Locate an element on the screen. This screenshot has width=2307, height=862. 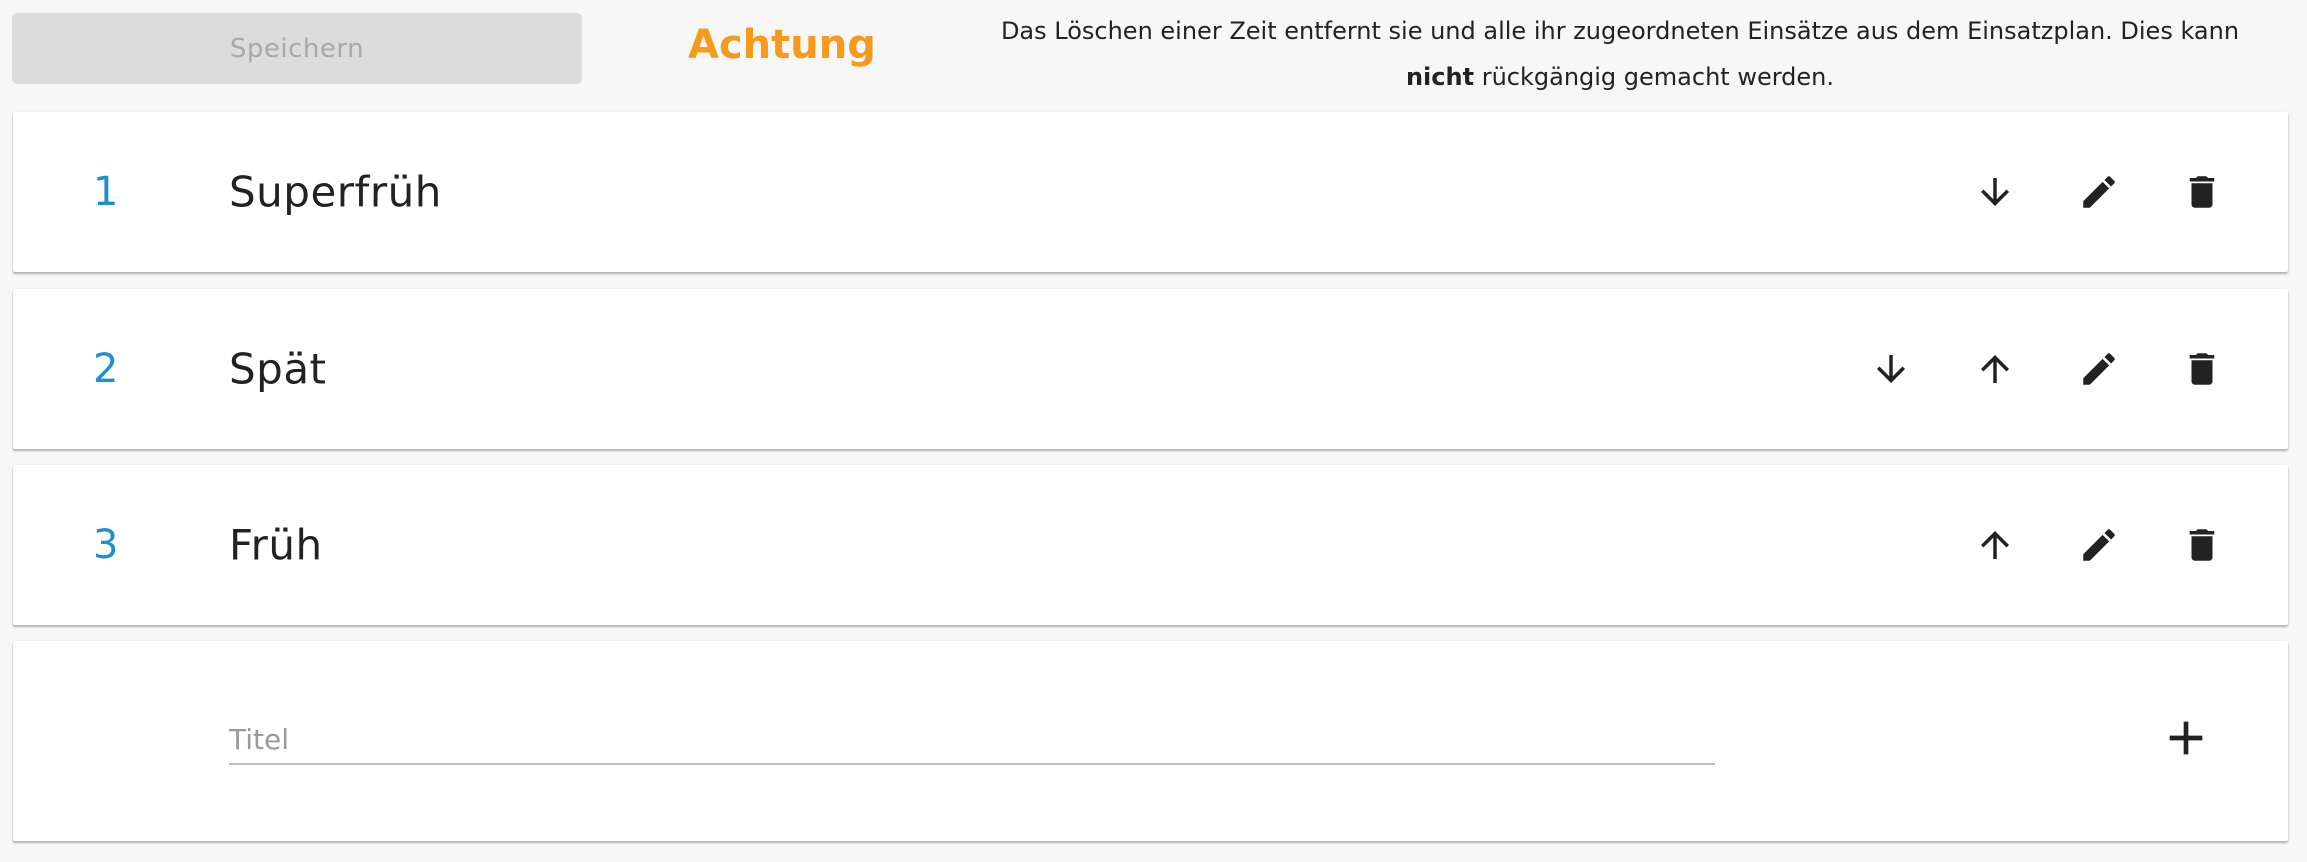
title-input is located at coordinates (972, 740).